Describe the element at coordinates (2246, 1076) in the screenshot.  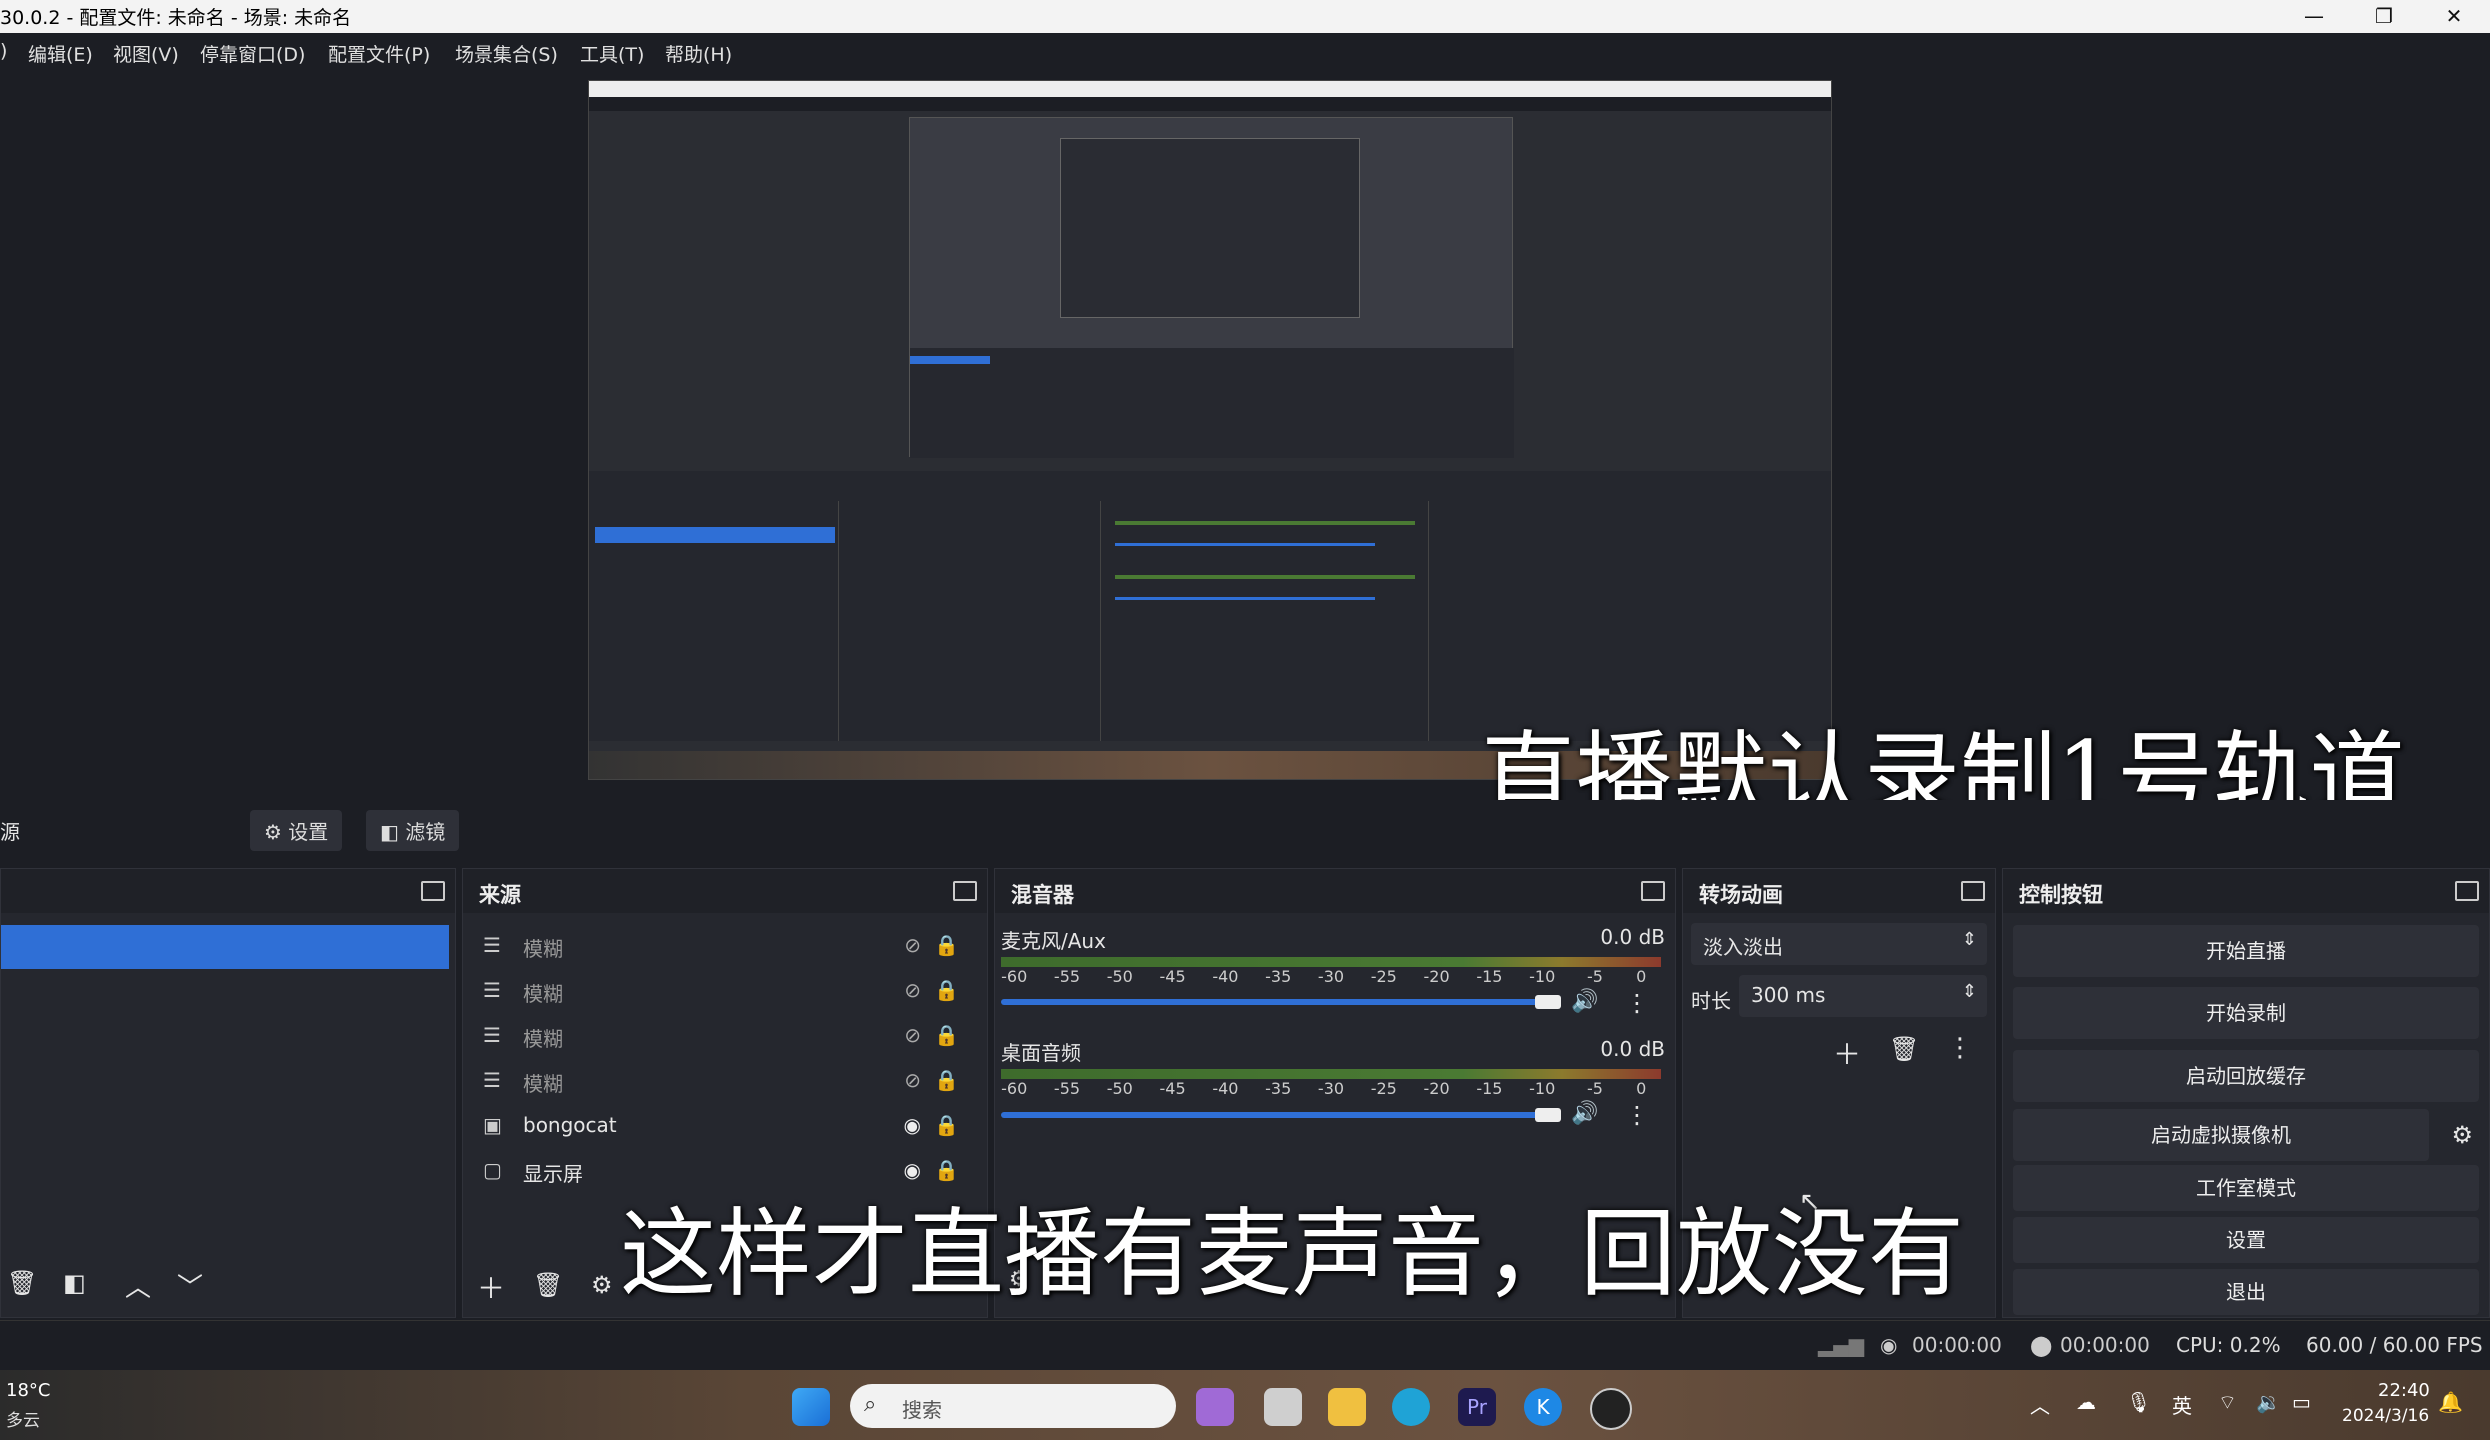
I see `start-replay-buffer-button: 启动回放缓存` at that location.